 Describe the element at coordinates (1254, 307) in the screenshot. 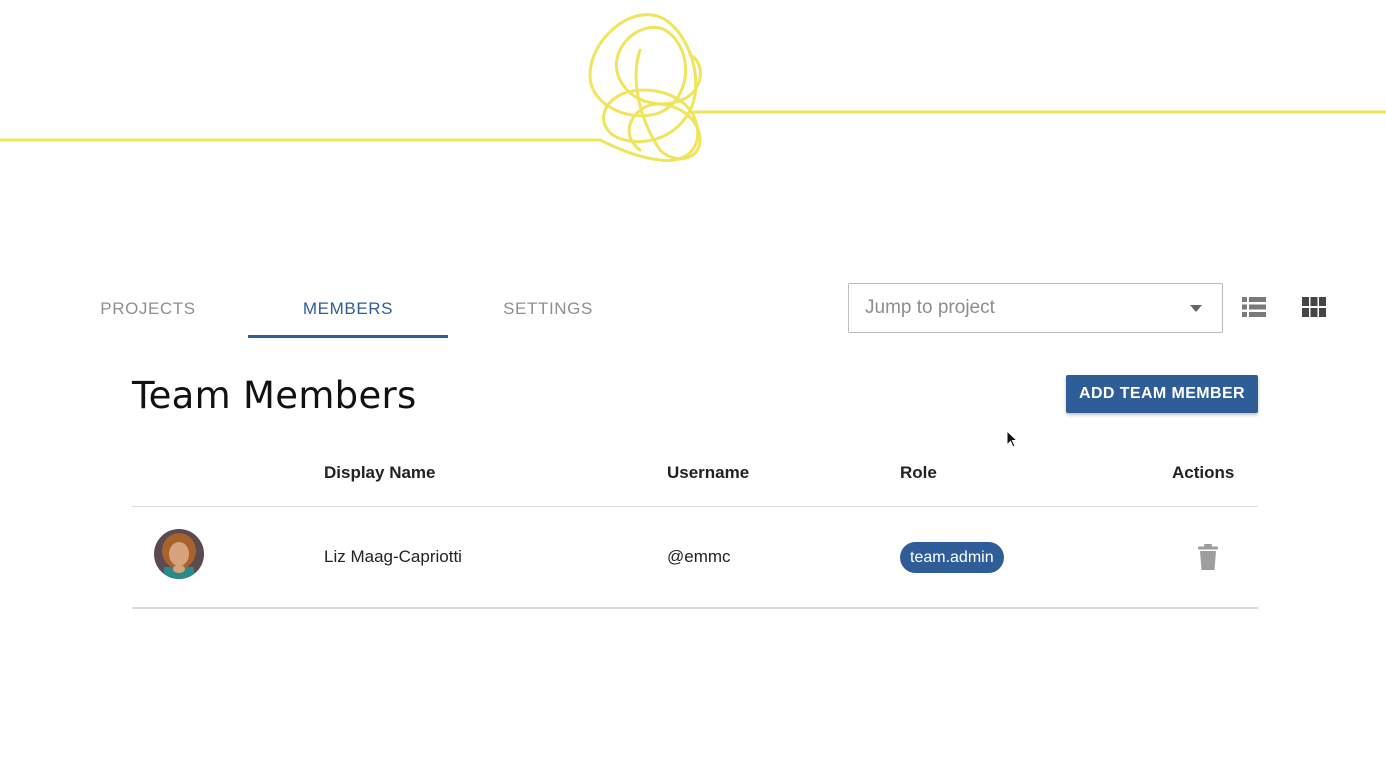

I see `list-view-icon` at that location.